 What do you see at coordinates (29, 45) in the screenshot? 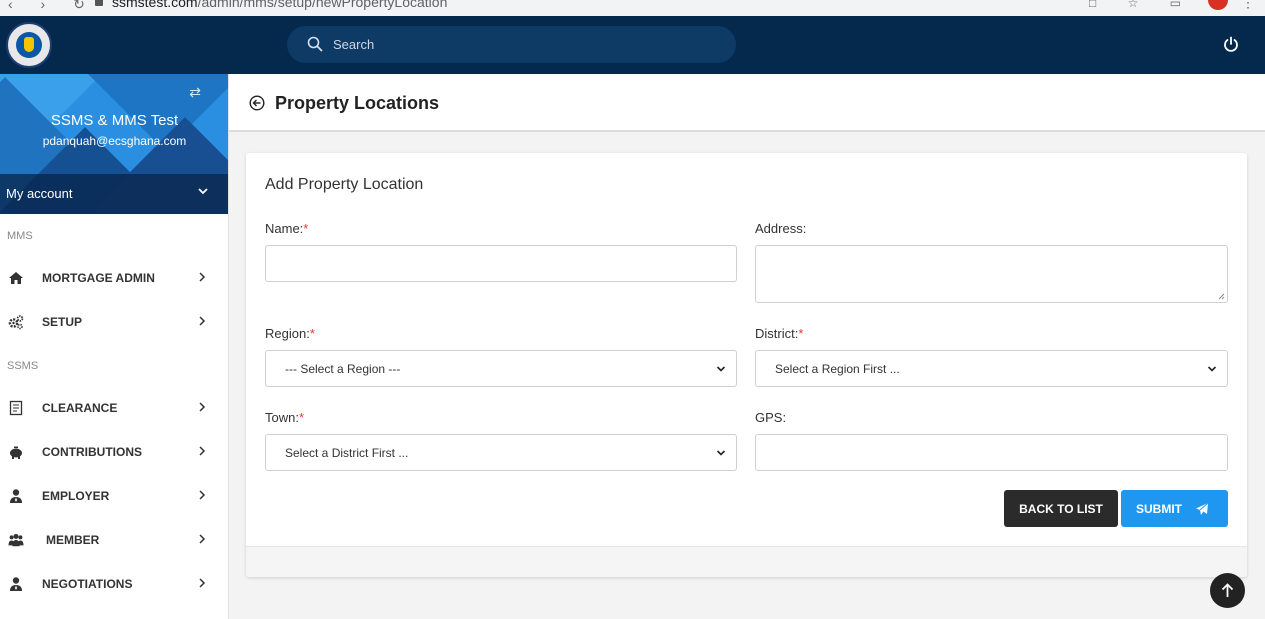
I see `company-logo` at bounding box center [29, 45].